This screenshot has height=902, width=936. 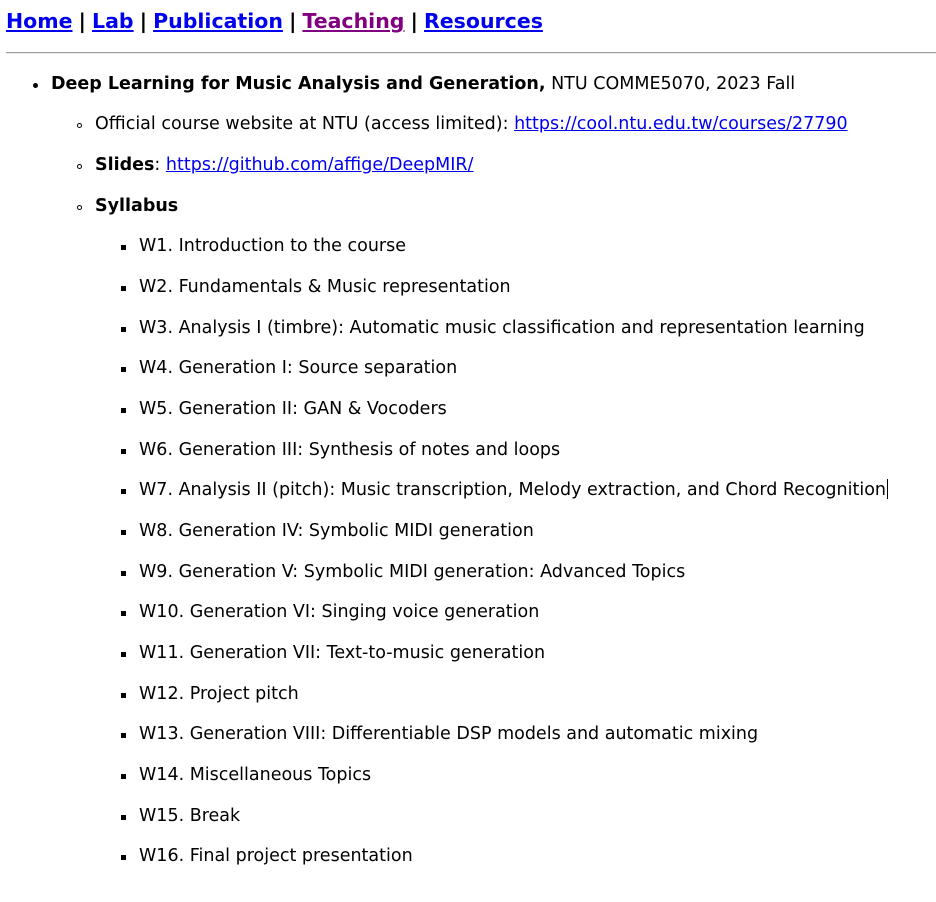 I want to click on course-website-link: https://cool.ntu.edu.tw/courses/27790, so click(x=681, y=124).